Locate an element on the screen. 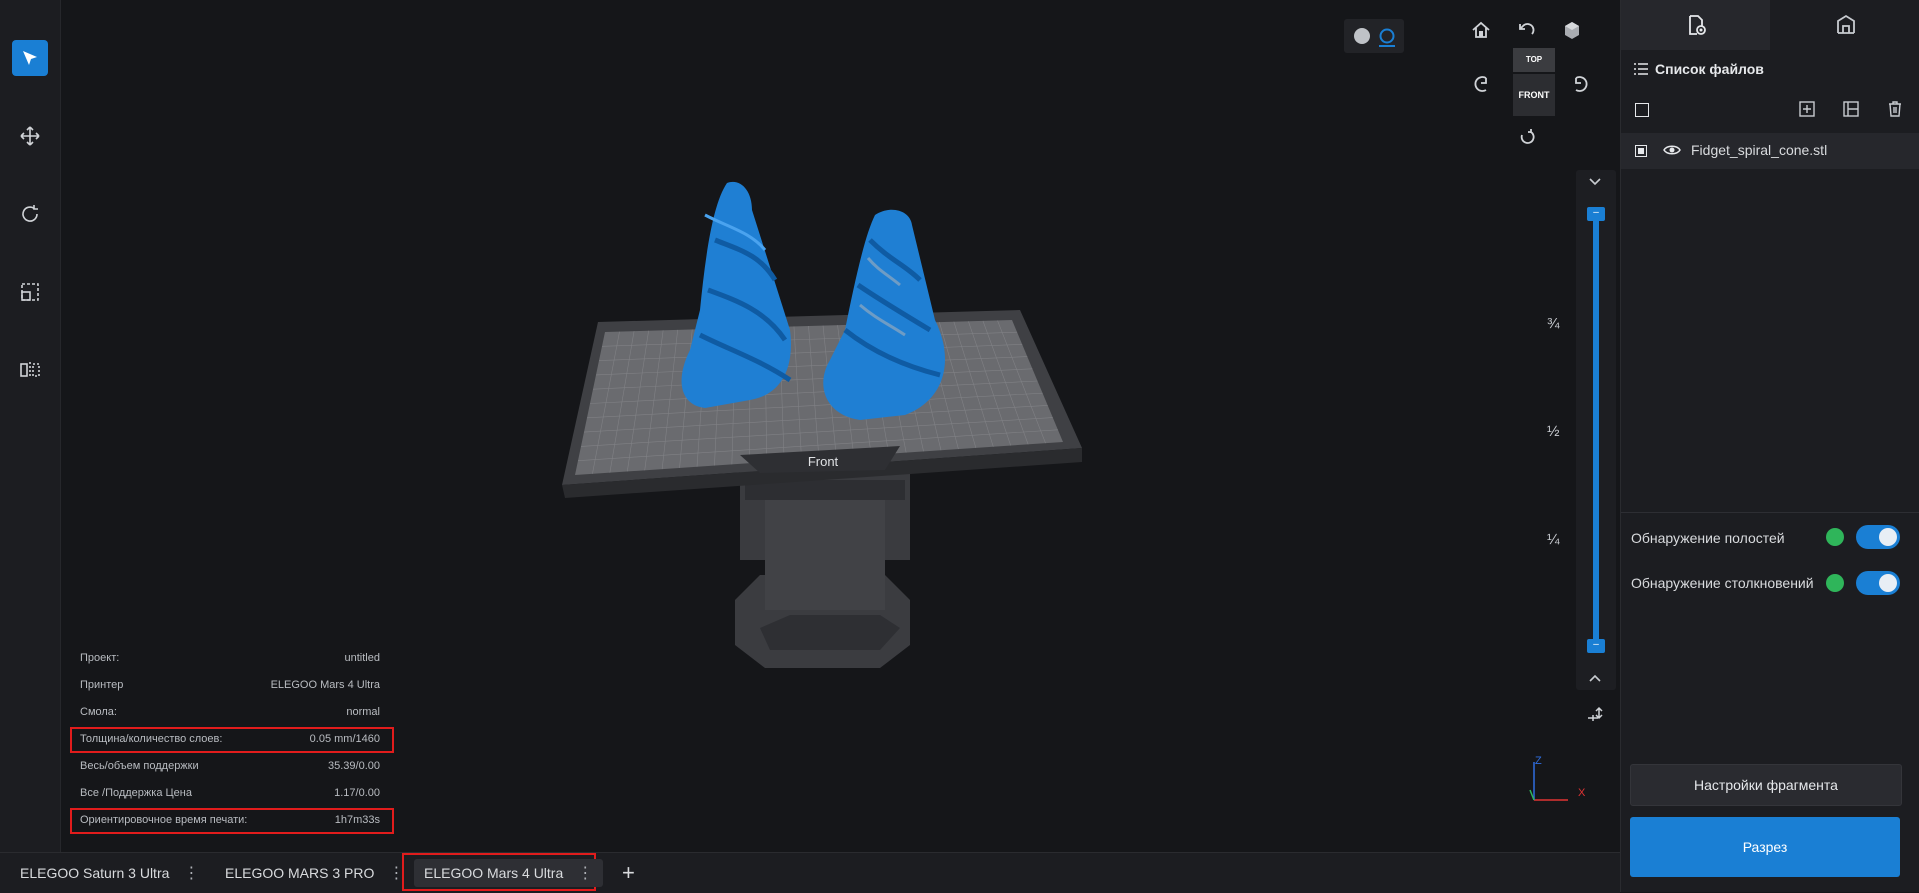 The image size is (1919, 893). home-view-icon is located at coordinates (1481, 30).